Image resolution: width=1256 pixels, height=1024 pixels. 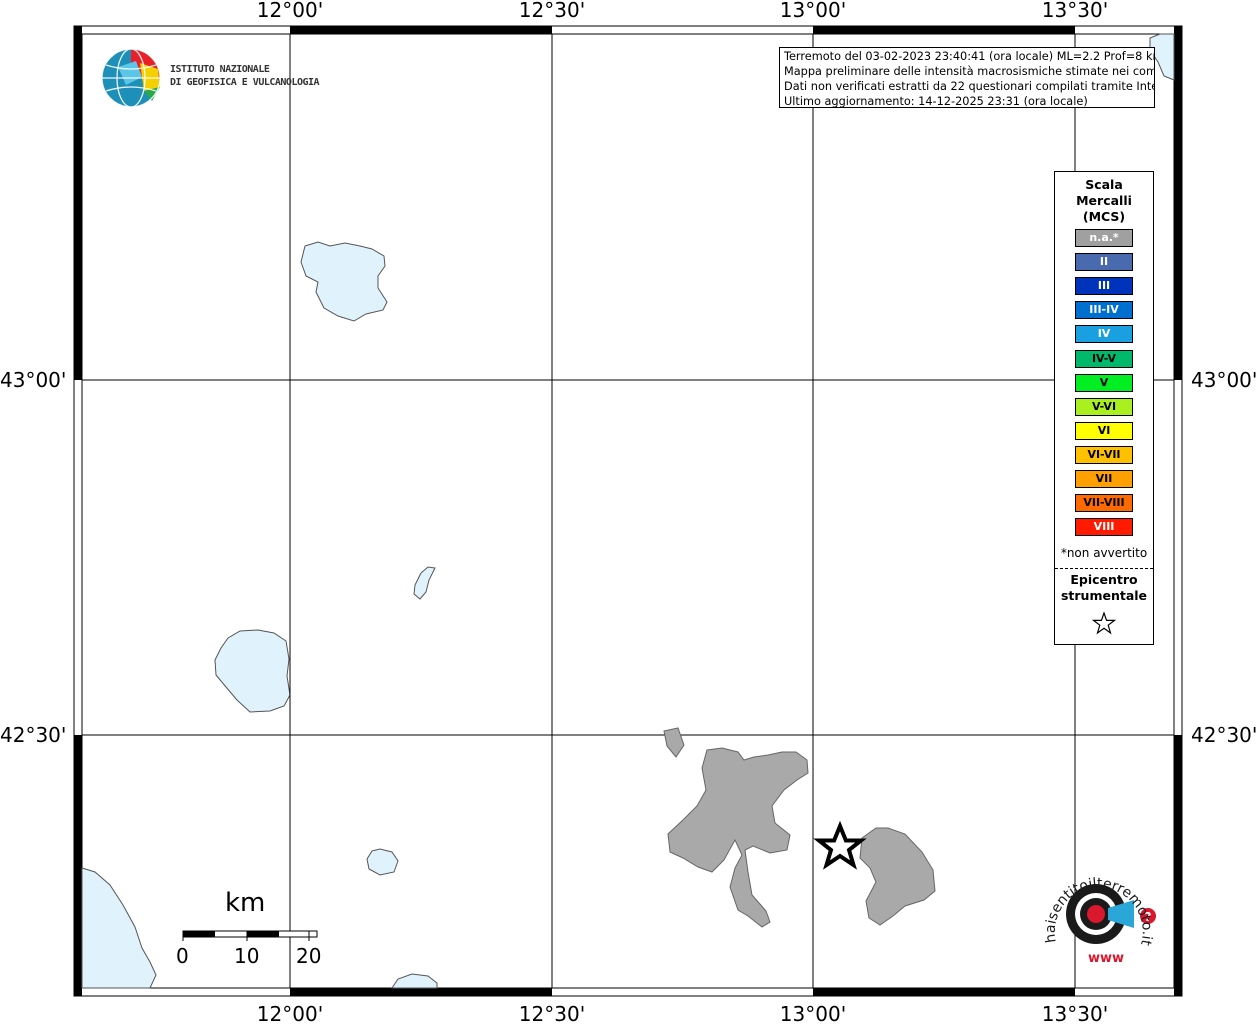 What do you see at coordinates (1223, 380) in the screenshot?
I see `lat-label-right-1: 43°00'` at bounding box center [1223, 380].